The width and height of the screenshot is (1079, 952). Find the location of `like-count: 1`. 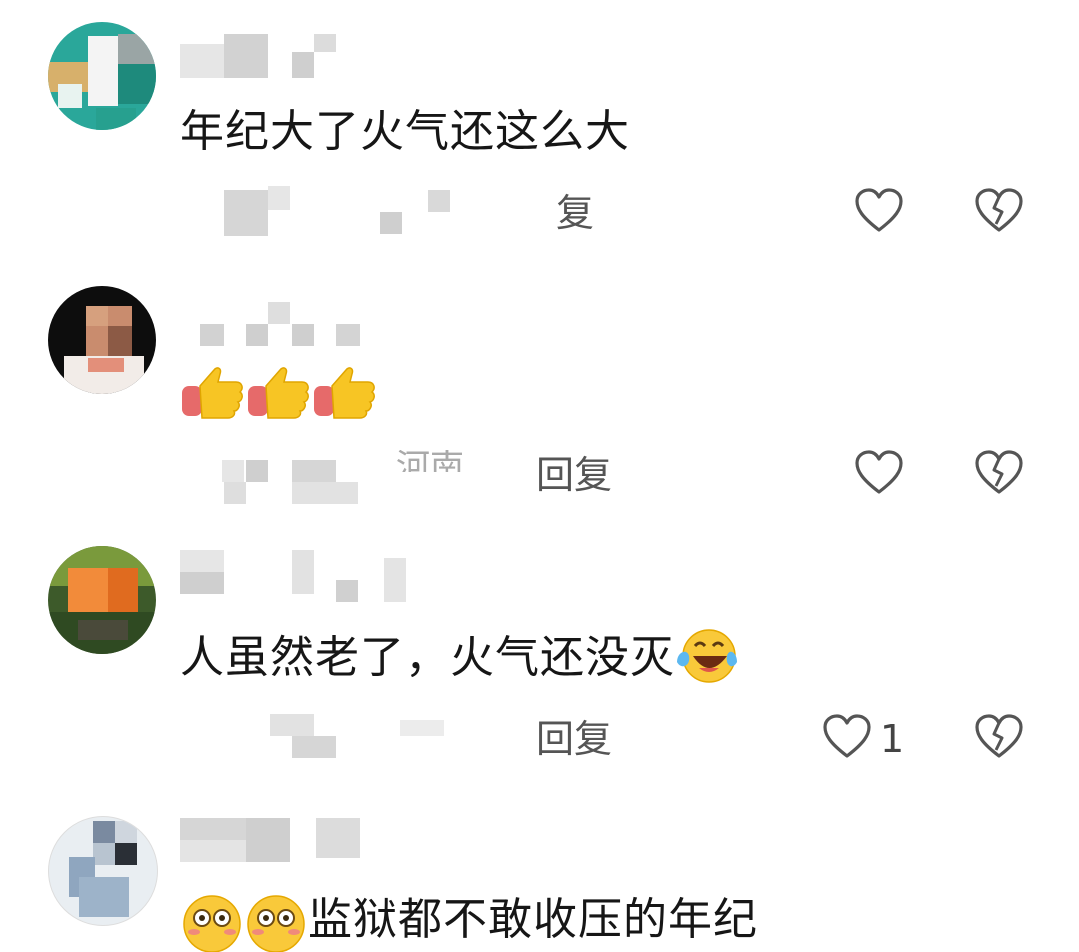

like-count: 1 is located at coordinates (892, 739).